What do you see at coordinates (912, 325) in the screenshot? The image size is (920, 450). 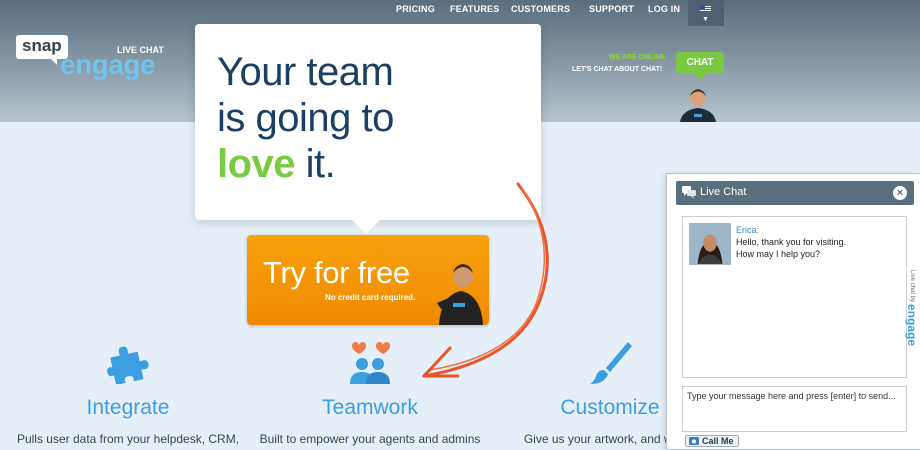 I see `powered-brand: engage` at bounding box center [912, 325].